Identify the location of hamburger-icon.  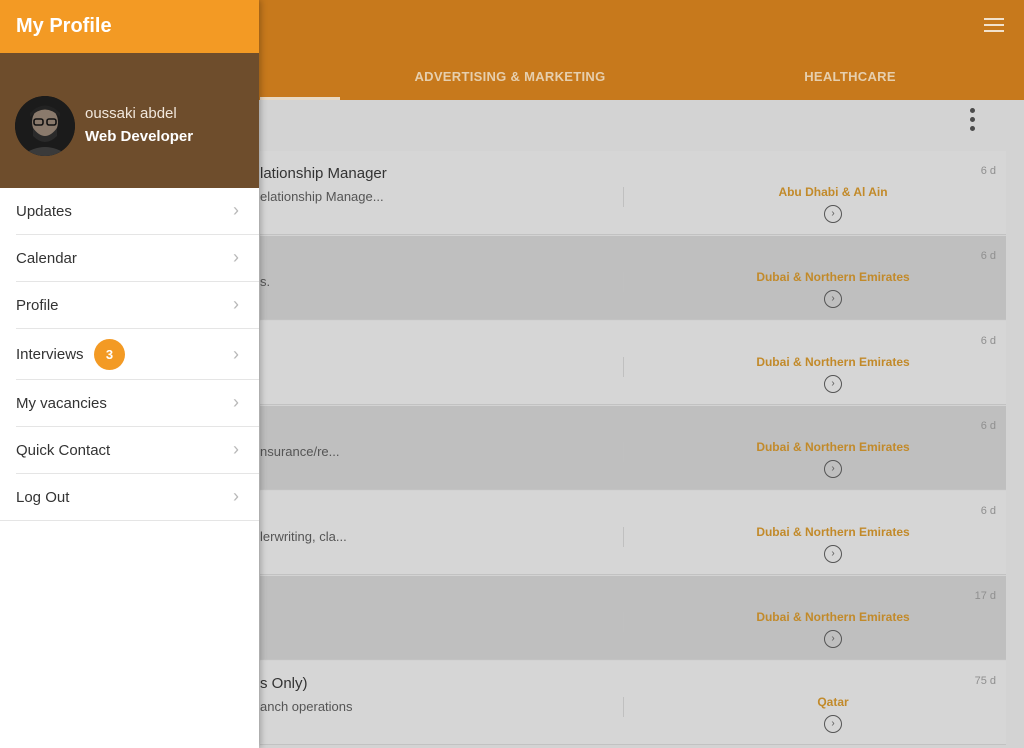
(994, 26).